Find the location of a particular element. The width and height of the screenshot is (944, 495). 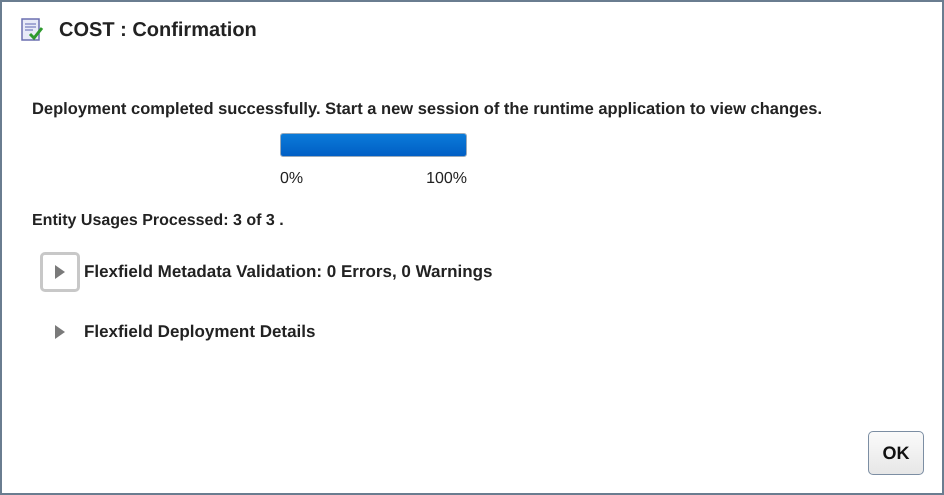

section-label: Flexfield Deployment Details is located at coordinates (200, 332).